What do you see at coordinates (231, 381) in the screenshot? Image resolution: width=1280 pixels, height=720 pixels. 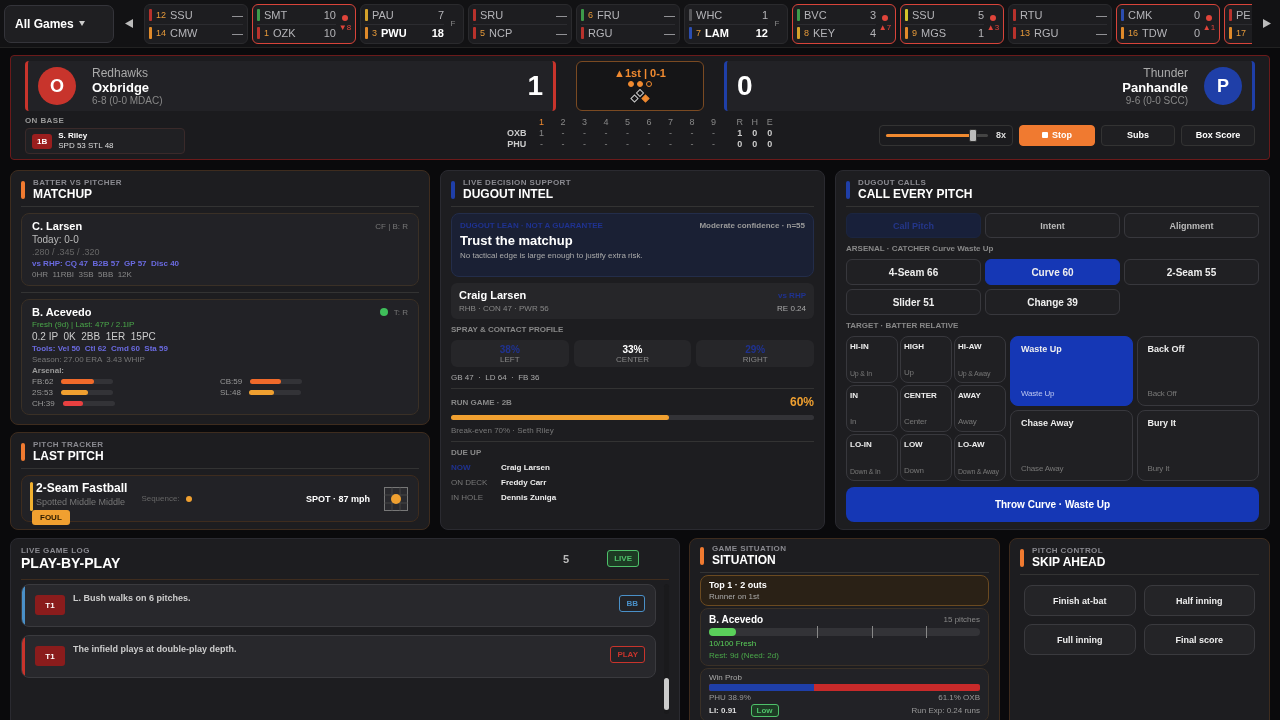 I see `pitch-rating: CB:59` at bounding box center [231, 381].